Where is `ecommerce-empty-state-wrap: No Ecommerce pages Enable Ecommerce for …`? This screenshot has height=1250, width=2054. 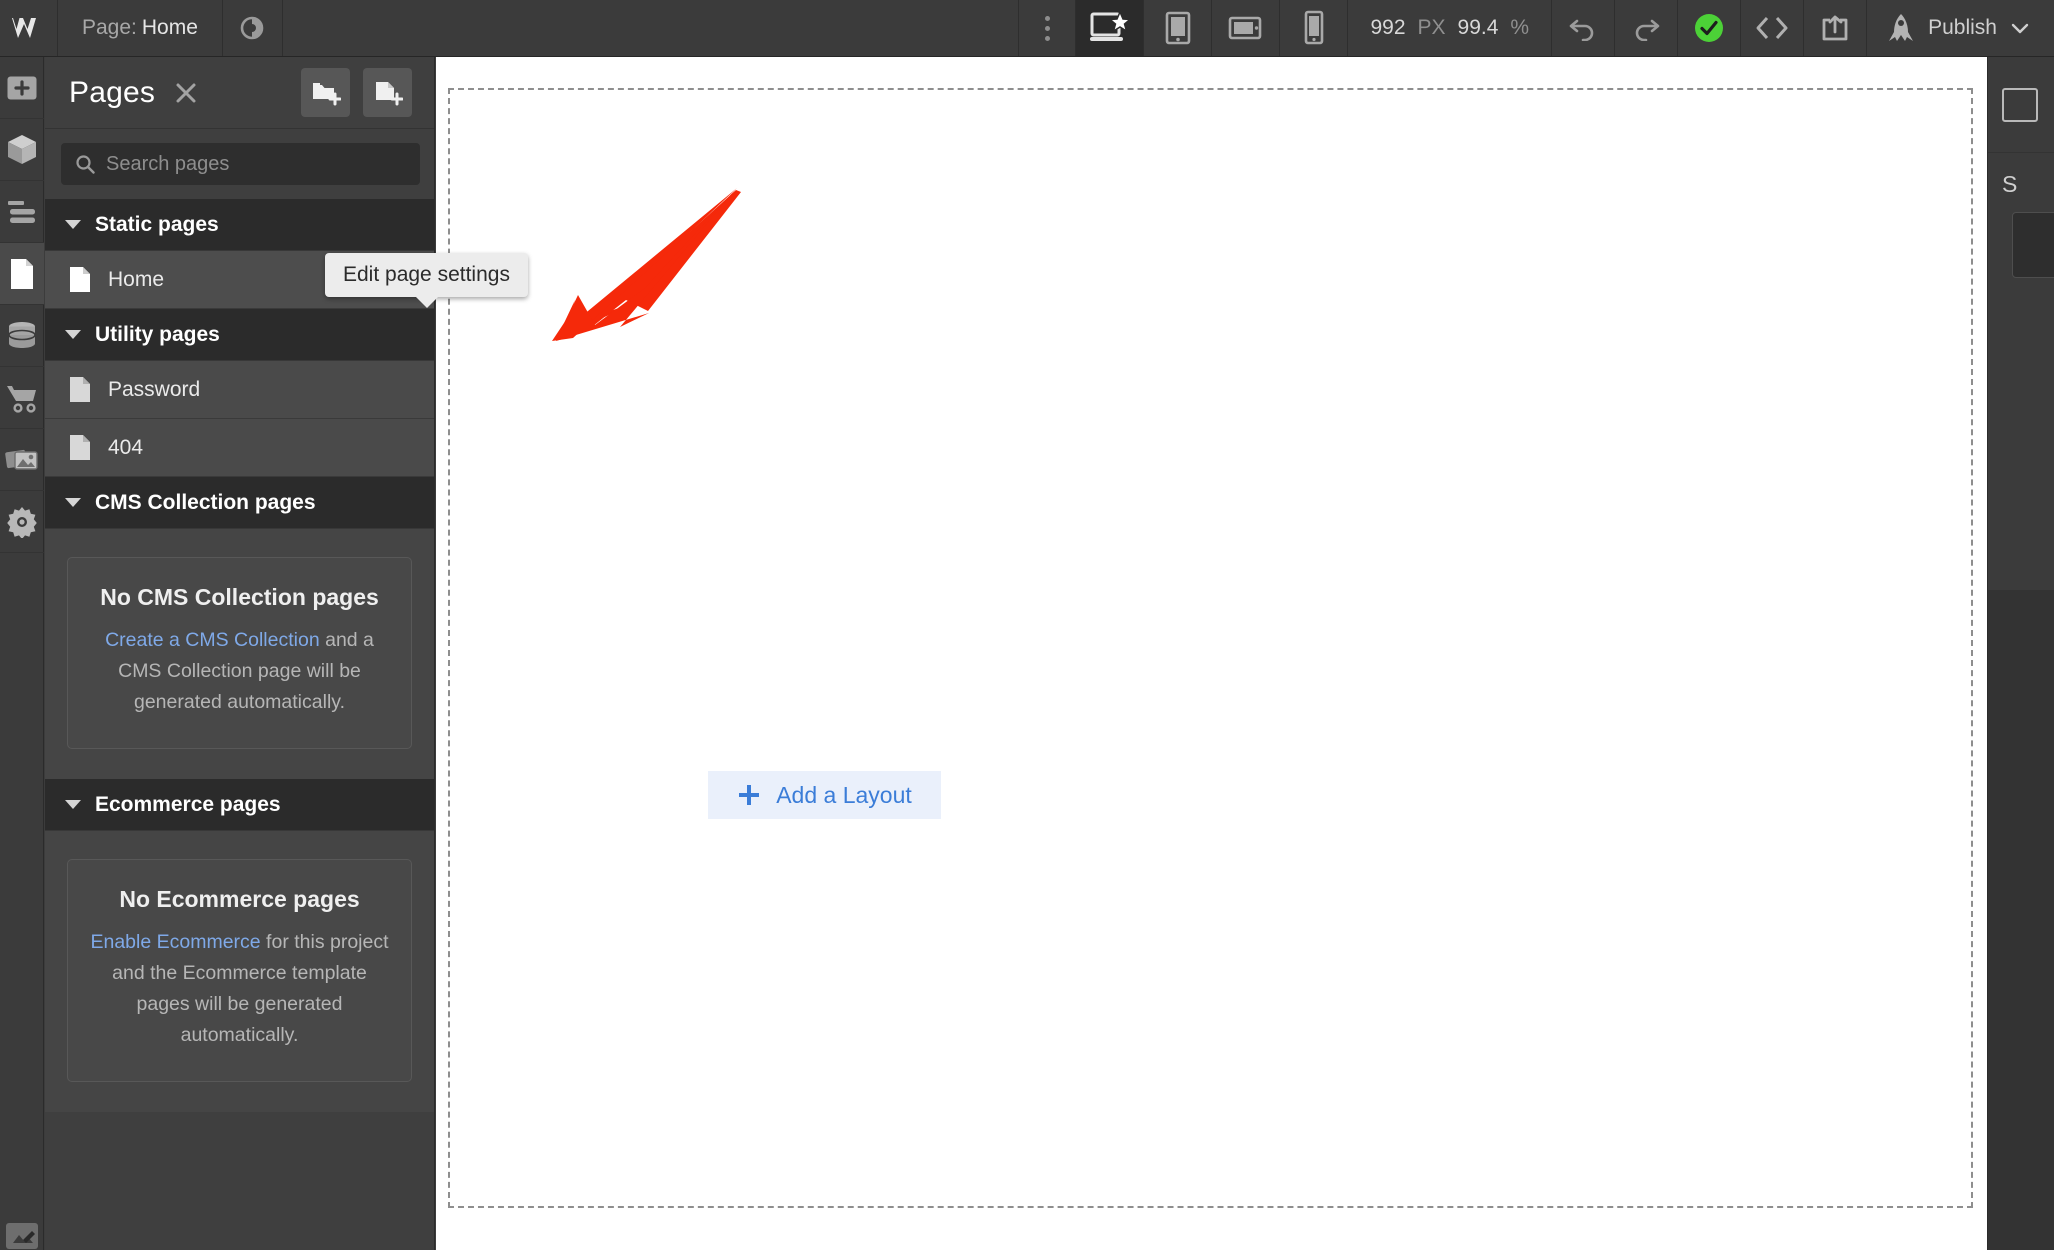 ecommerce-empty-state-wrap: No Ecommerce pages Enable Ecommerce for … is located at coordinates (239, 971).